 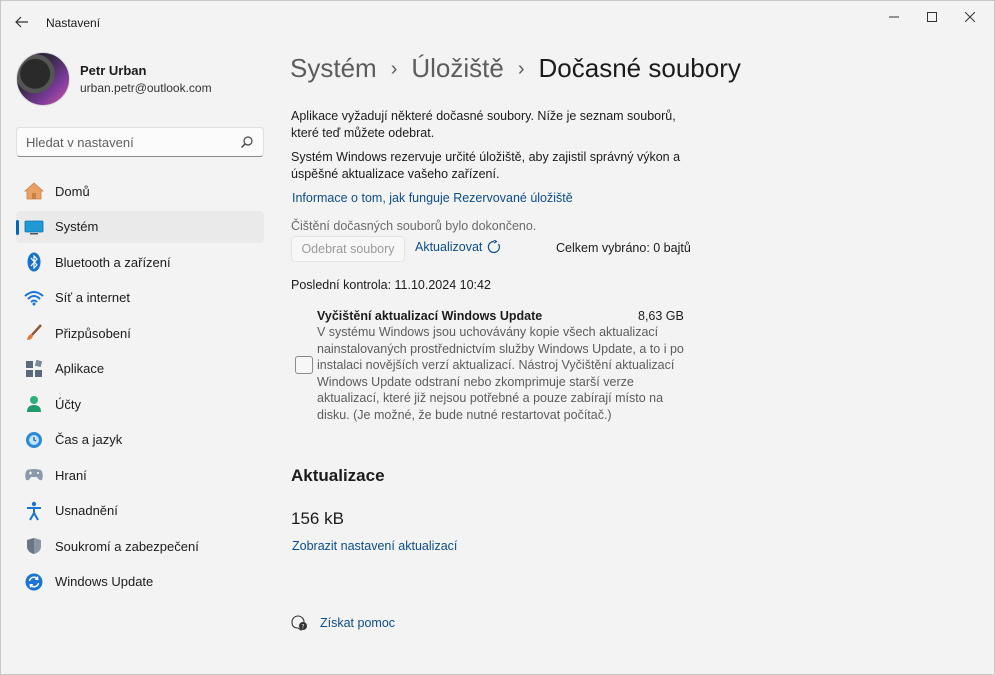 What do you see at coordinates (34, 333) in the screenshot?
I see `brush-icon` at bounding box center [34, 333].